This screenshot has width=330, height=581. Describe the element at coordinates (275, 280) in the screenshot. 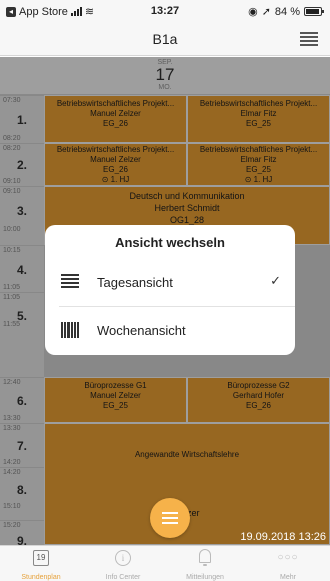

I see `checkmark-icon: ✓` at that location.